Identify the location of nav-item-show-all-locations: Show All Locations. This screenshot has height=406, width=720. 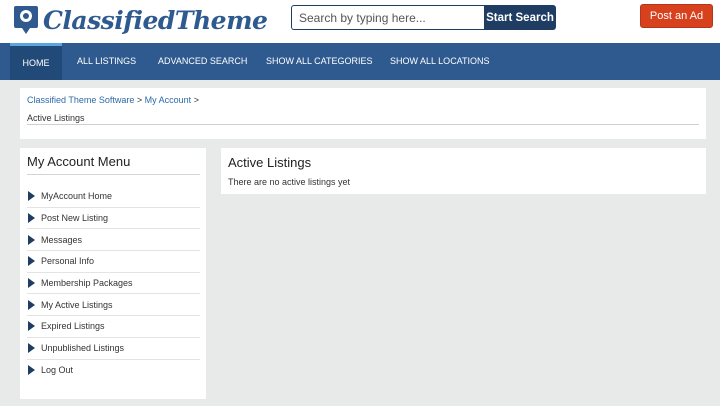
(440, 61).